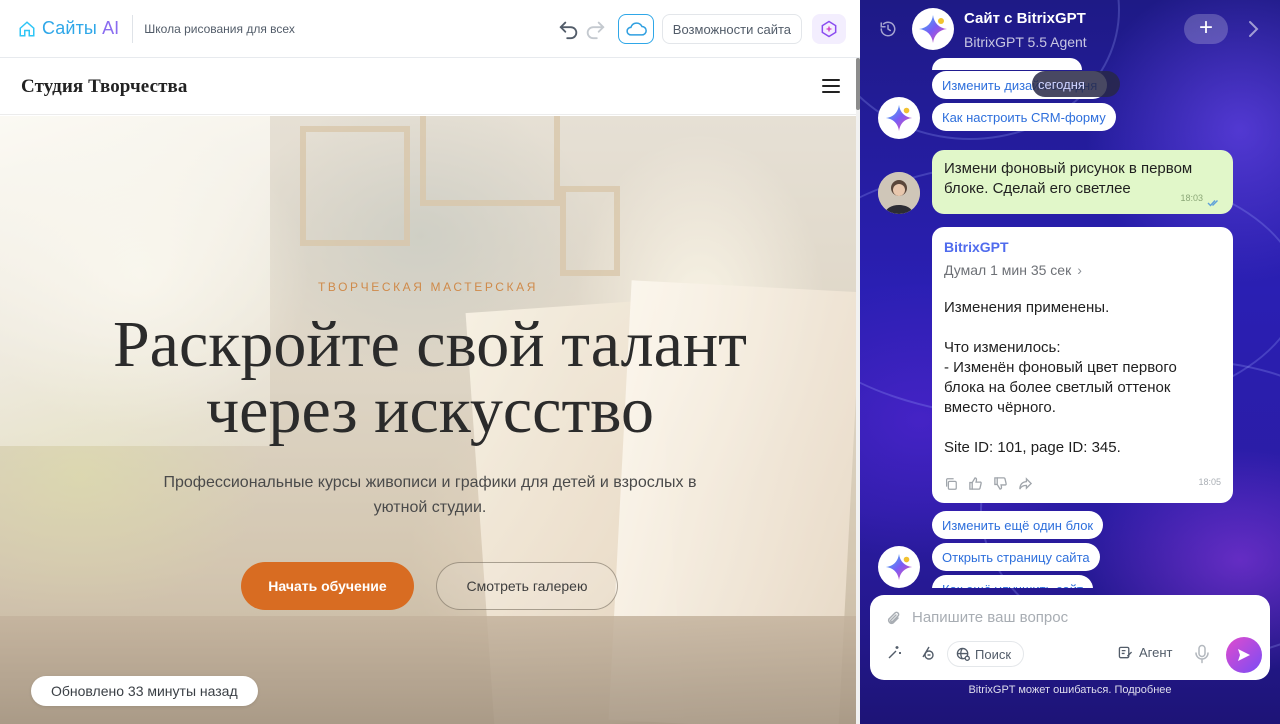  What do you see at coordinates (894, 653) in the screenshot?
I see `magic-wand-icon` at bounding box center [894, 653].